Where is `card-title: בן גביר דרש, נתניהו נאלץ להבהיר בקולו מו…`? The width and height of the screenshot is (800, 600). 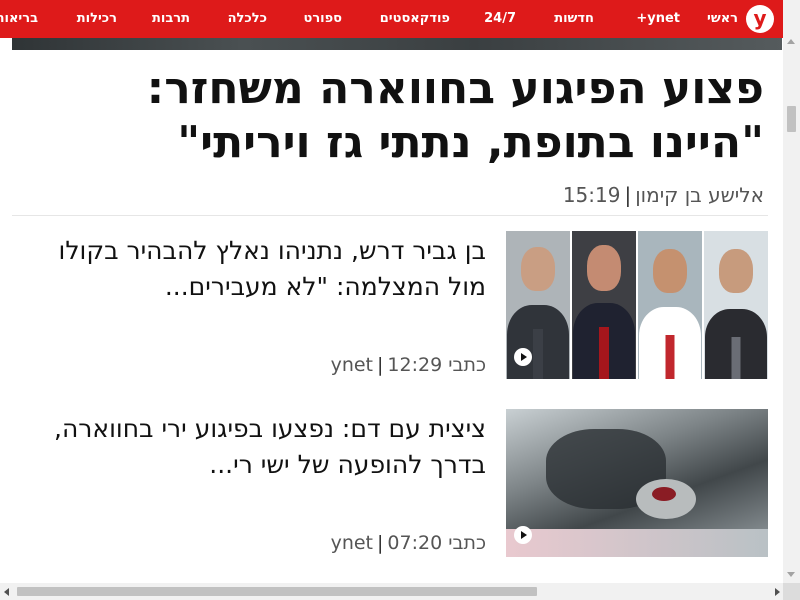 card-title: בן גביר דרש, נתניהו נאלץ להבהיר בקולו מו… is located at coordinates (251, 269).